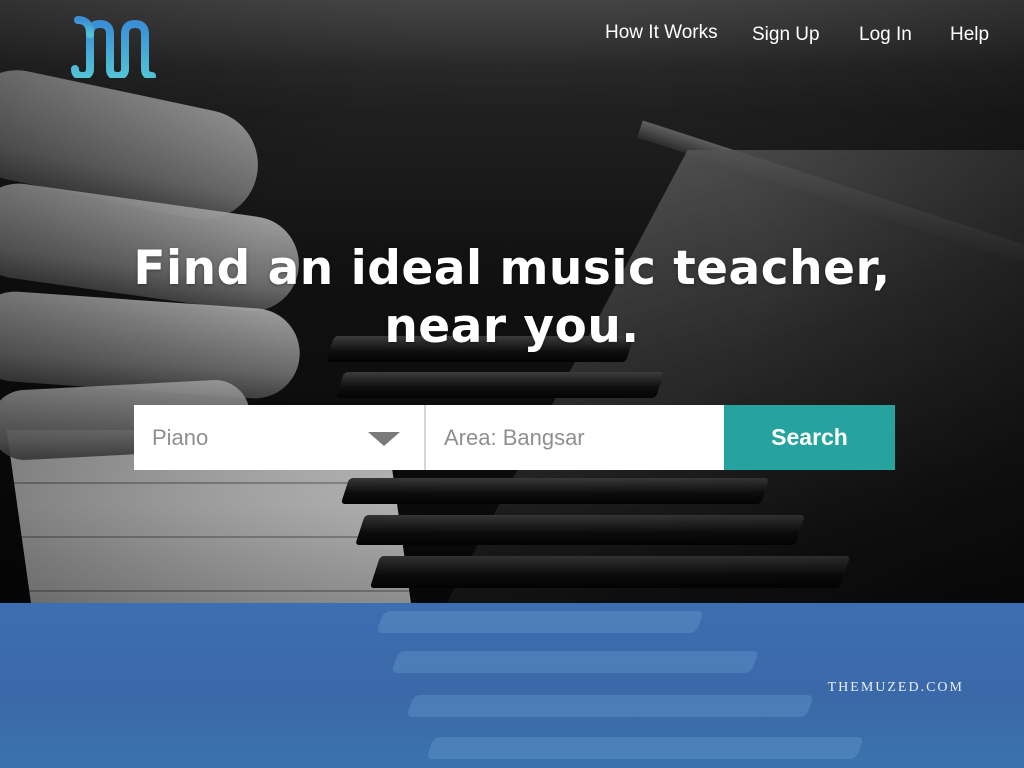  Describe the element at coordinates (786, 35) in the screenshot. I see `nav-sign-up: Sign Up` at that location.